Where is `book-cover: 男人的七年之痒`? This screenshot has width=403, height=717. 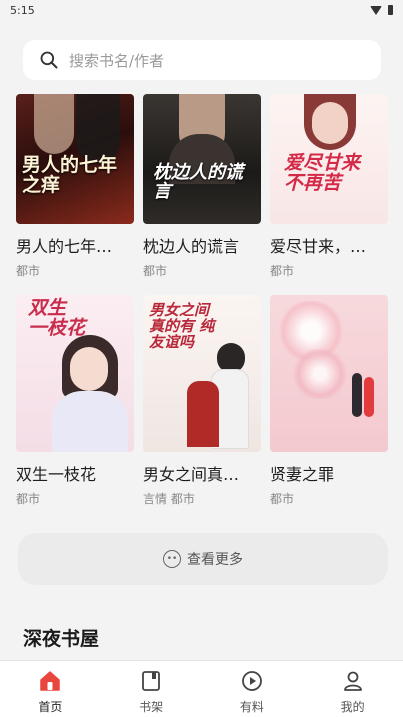
book-cover: 男人的七年之痒 is located at coordinates (75, 159).